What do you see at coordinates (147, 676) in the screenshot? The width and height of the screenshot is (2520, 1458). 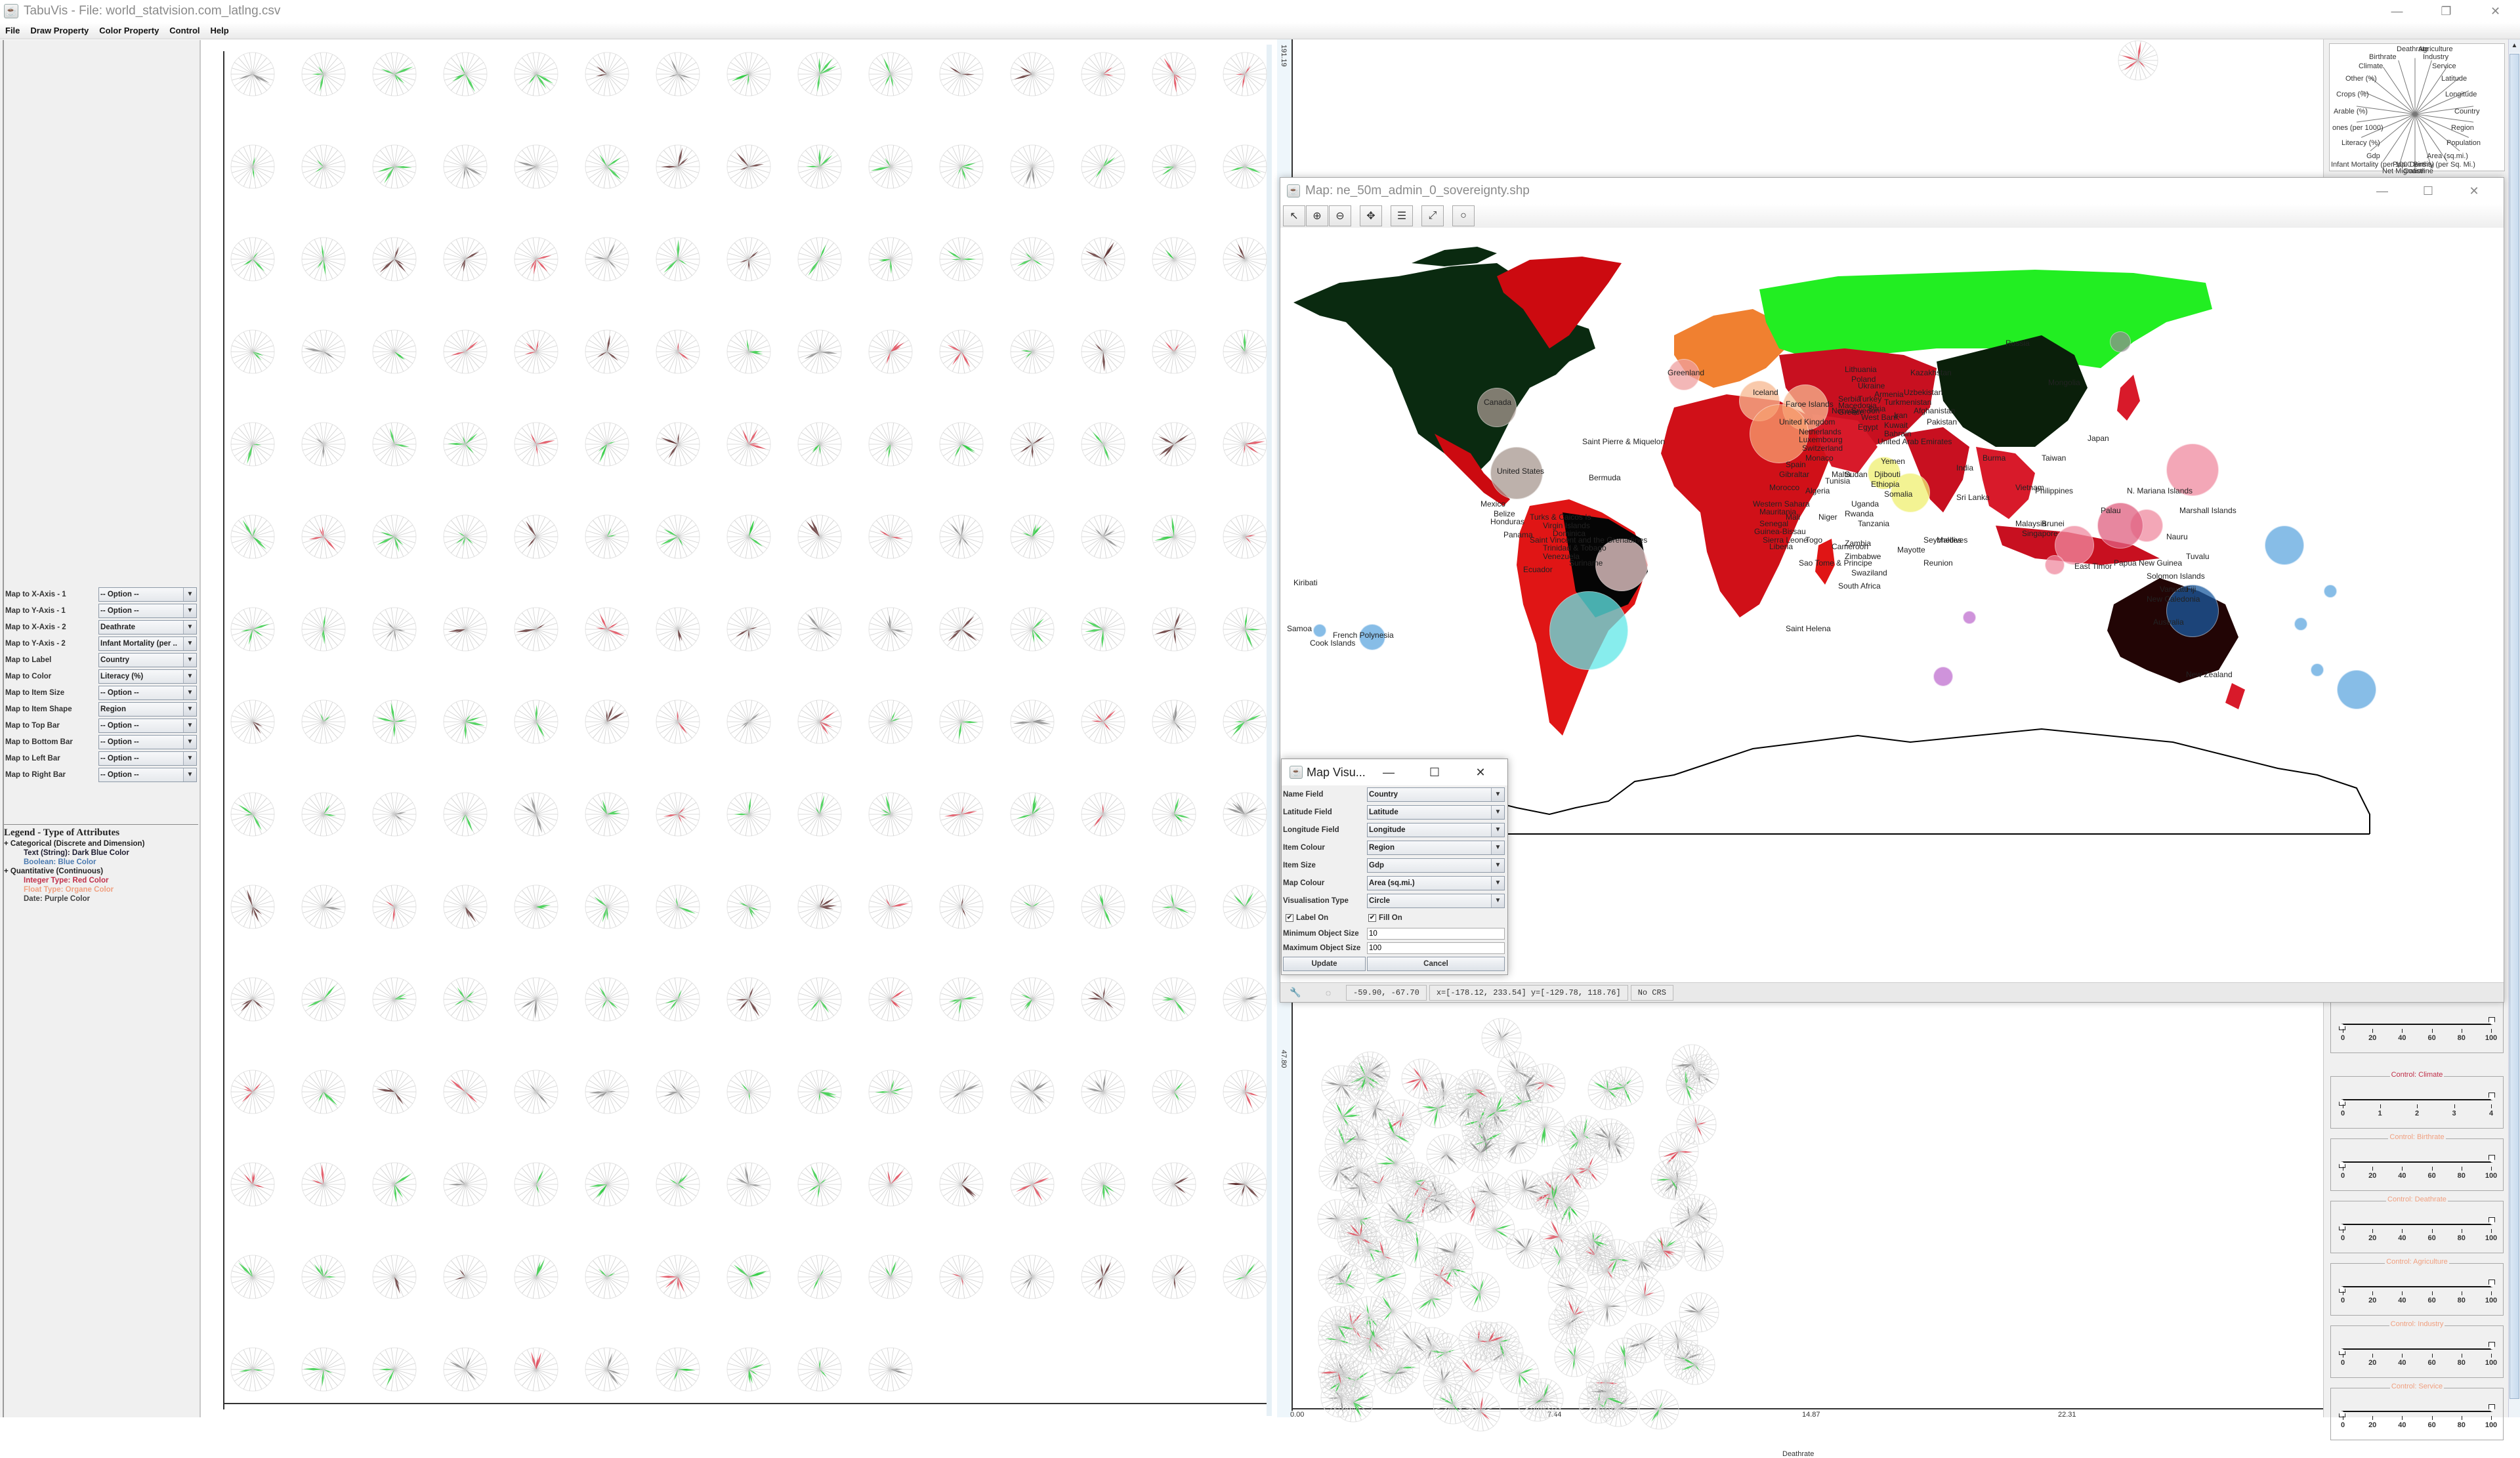 I see `mapping-dropdown: Literacy (%)▼` at bounding box center [147, 676].